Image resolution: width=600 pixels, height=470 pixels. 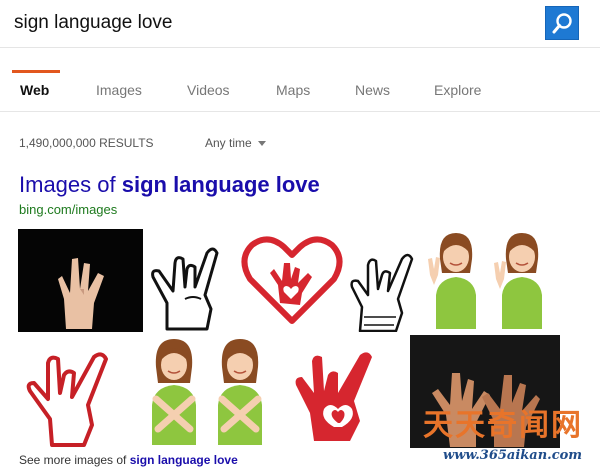 I want to click on search-bar, so click(x=300, y=24).